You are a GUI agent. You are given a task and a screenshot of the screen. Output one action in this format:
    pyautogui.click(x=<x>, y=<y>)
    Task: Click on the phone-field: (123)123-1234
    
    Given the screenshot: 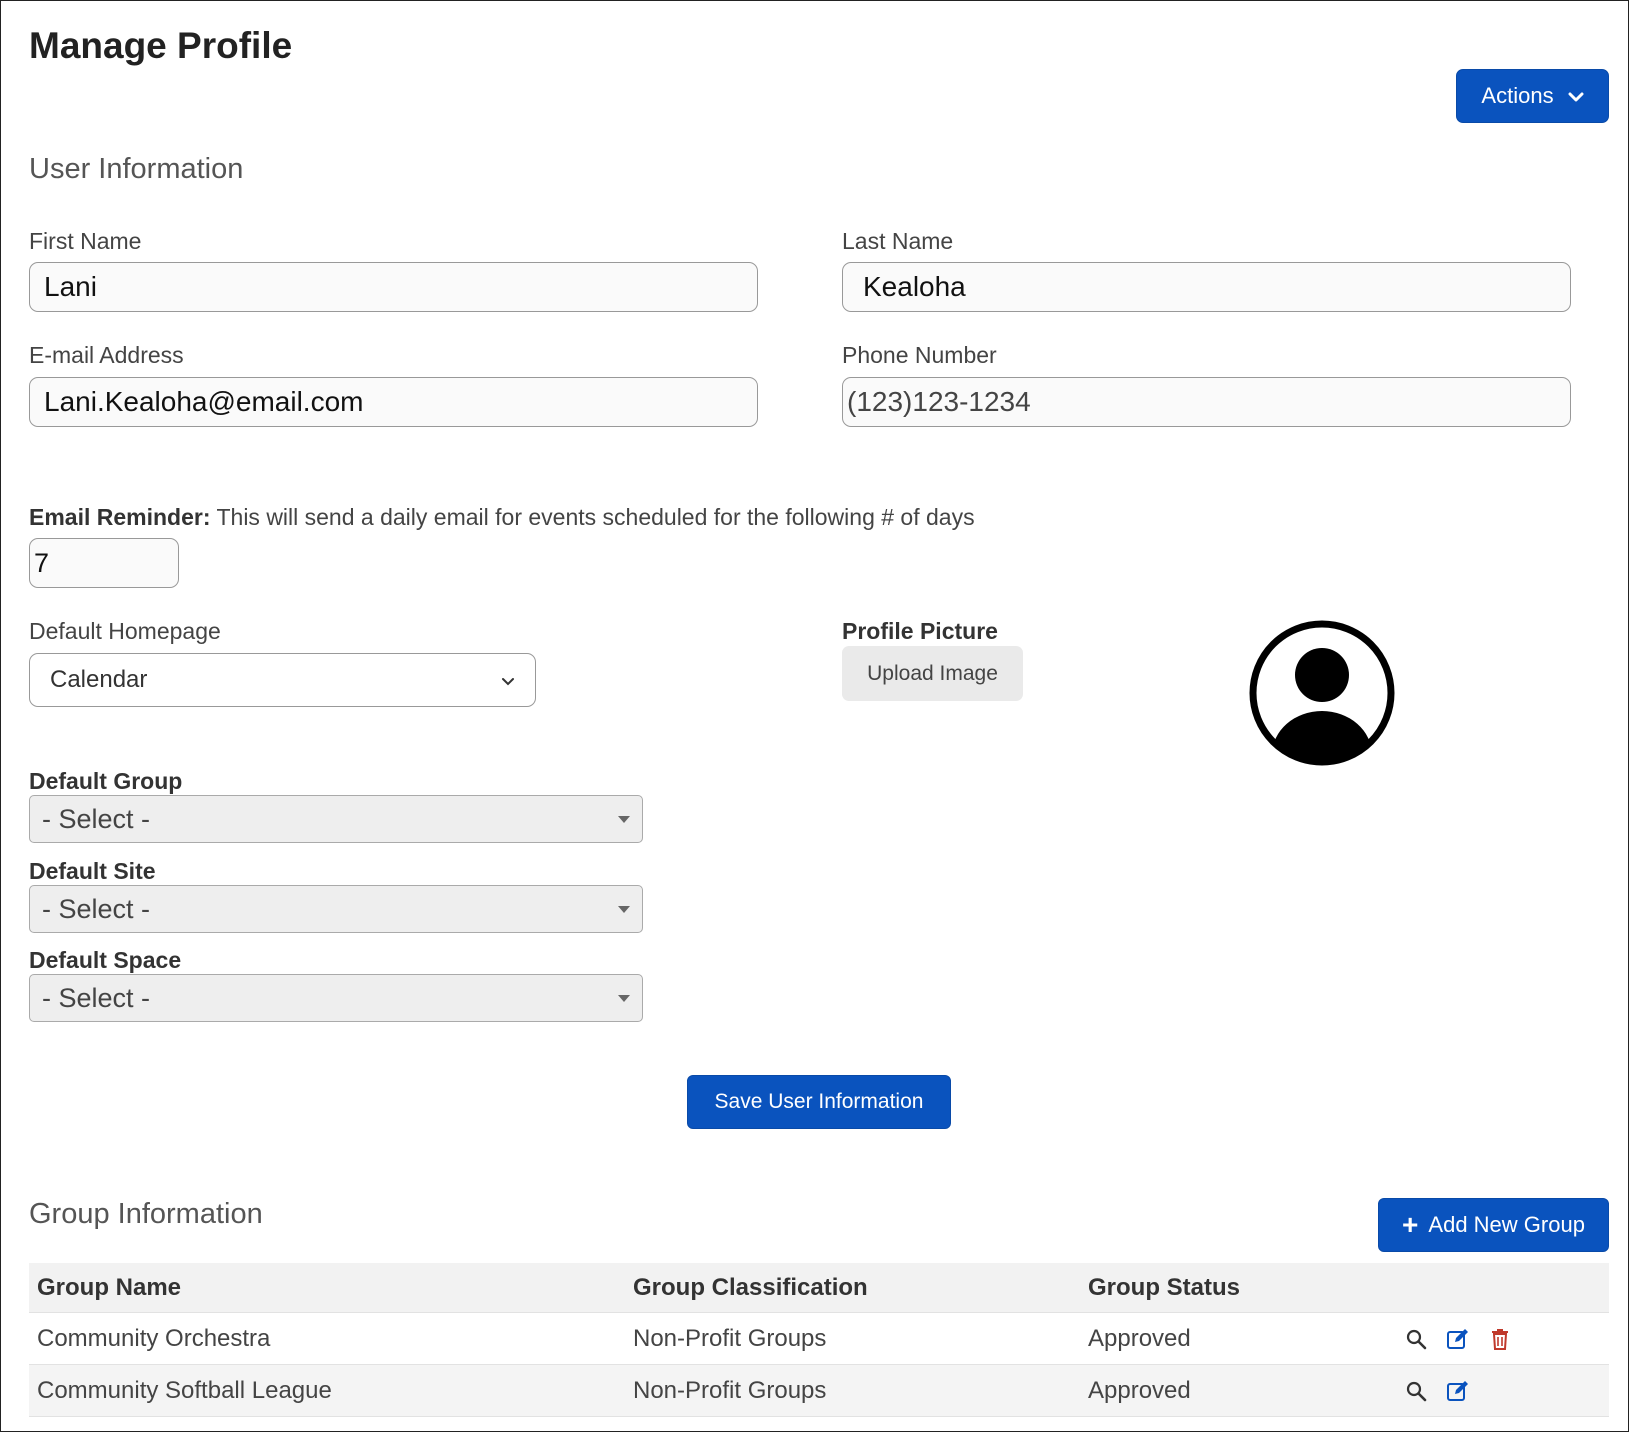 What is the action you would take?
    pyautogui.click(x=1206, y=402)
    